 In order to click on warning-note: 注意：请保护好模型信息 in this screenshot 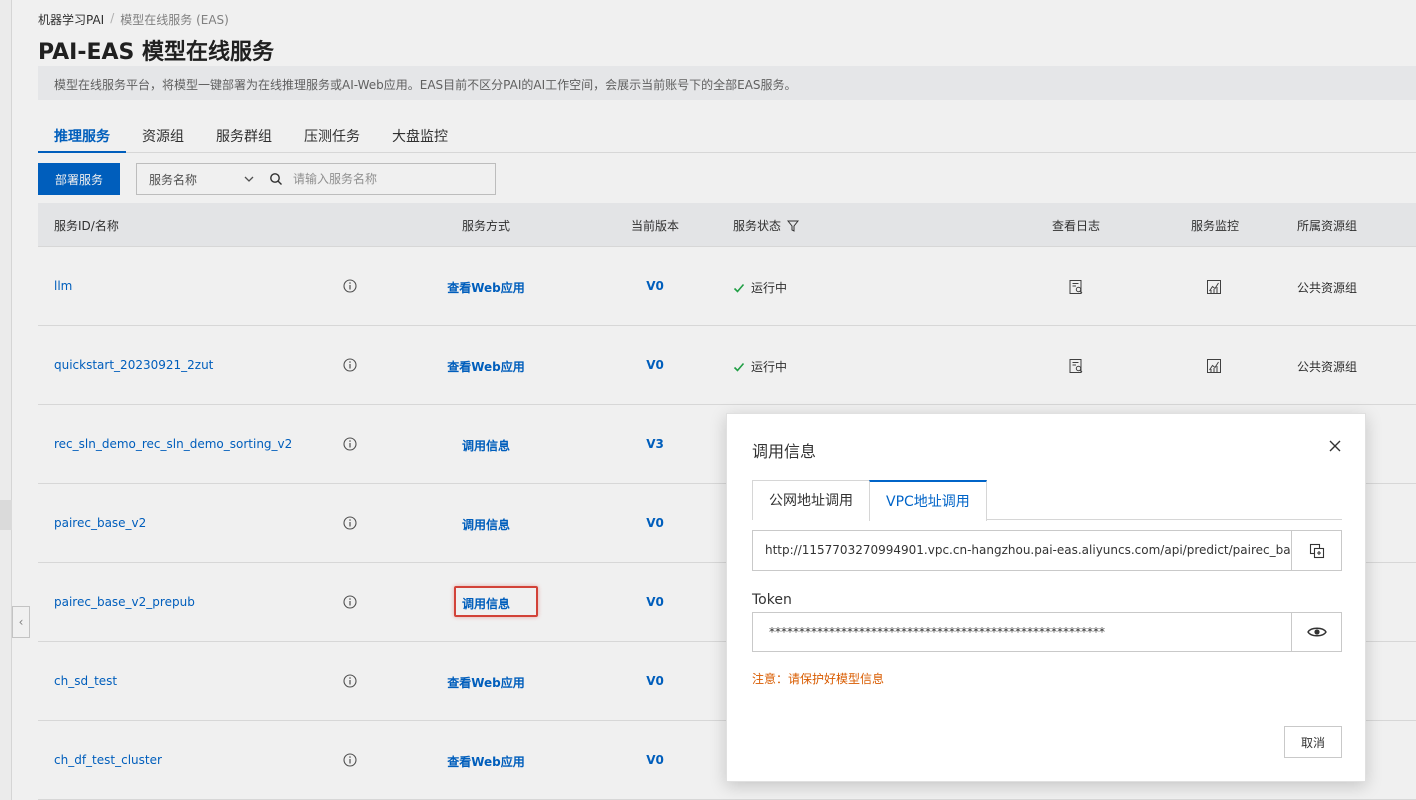, I will do `click(818, 679)`.